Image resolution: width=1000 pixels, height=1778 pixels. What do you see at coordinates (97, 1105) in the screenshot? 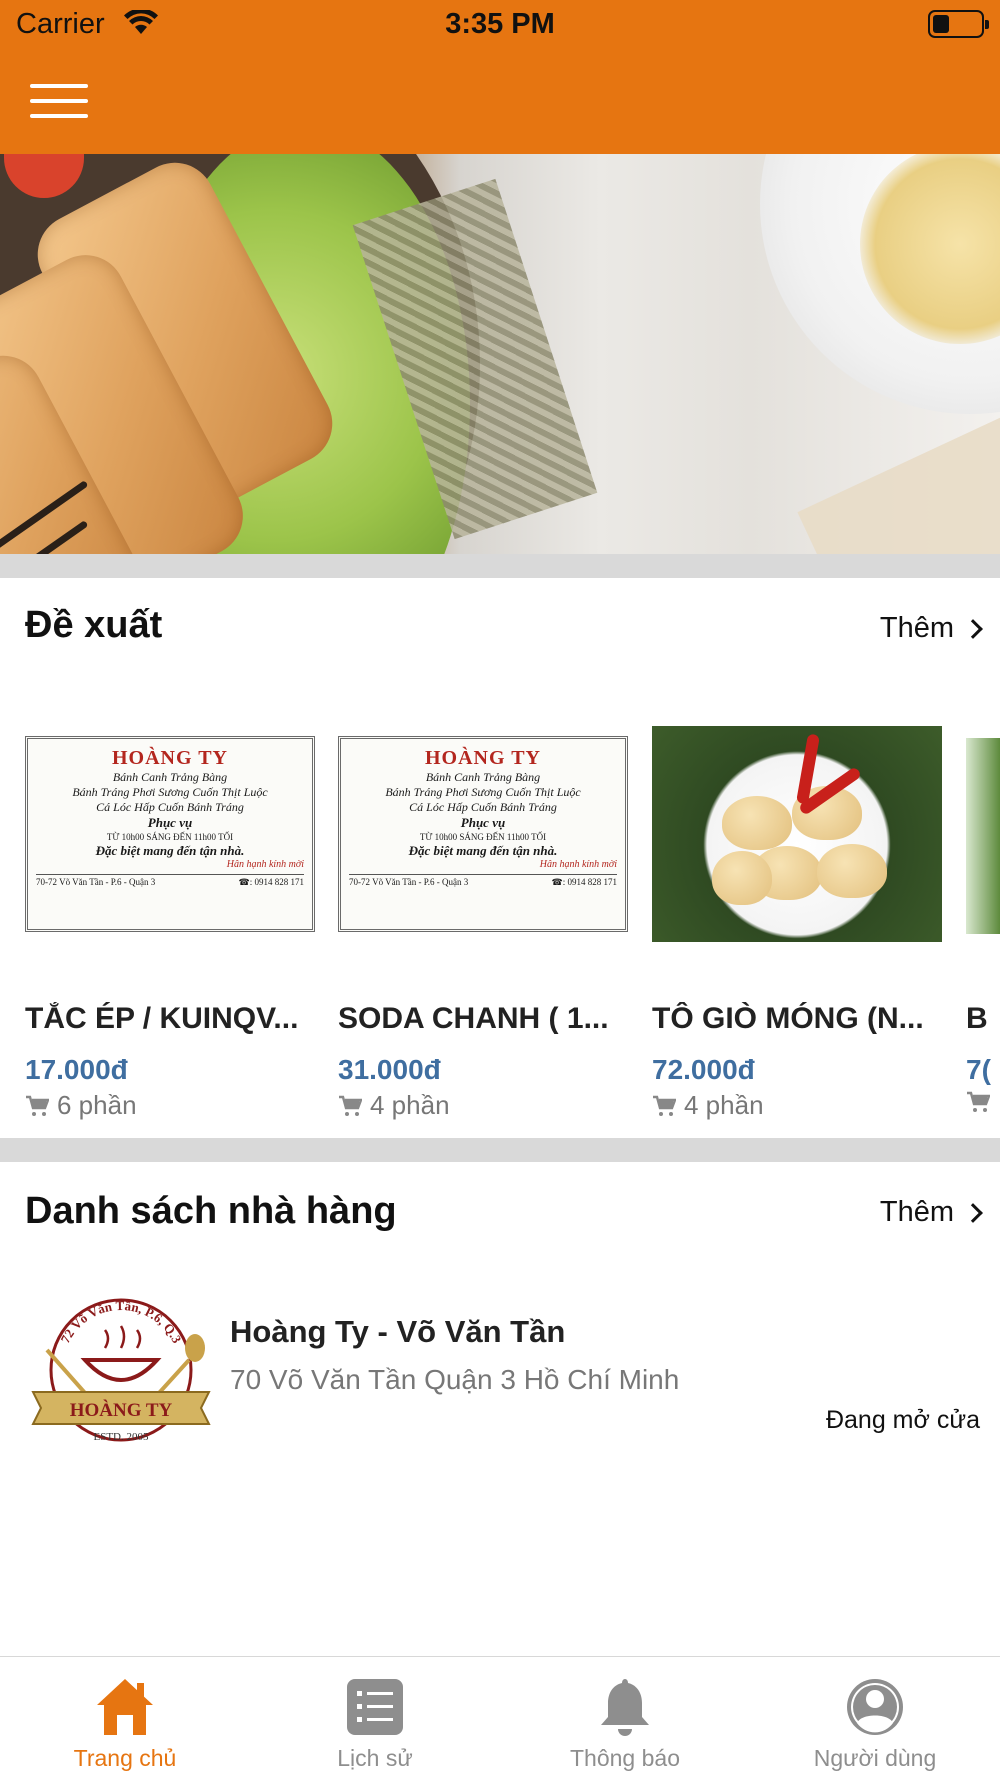
I see `sold-count: 6 phần` at bounding box center [97, 1105].